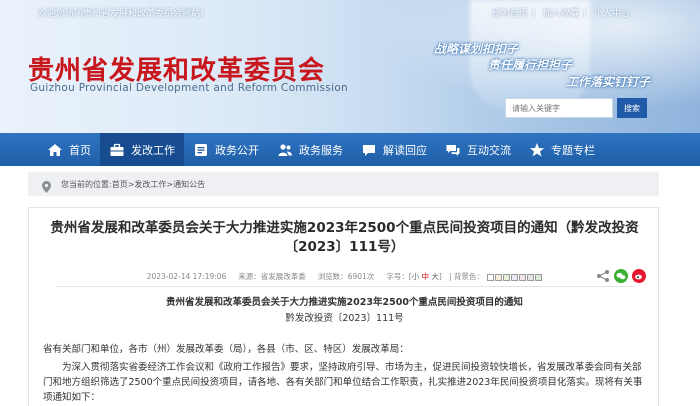  What do you see at coordinates (120, 184) in the screenshot?
I see `breadcrumb-home-link: 首页` at bounding box center [120, 184].